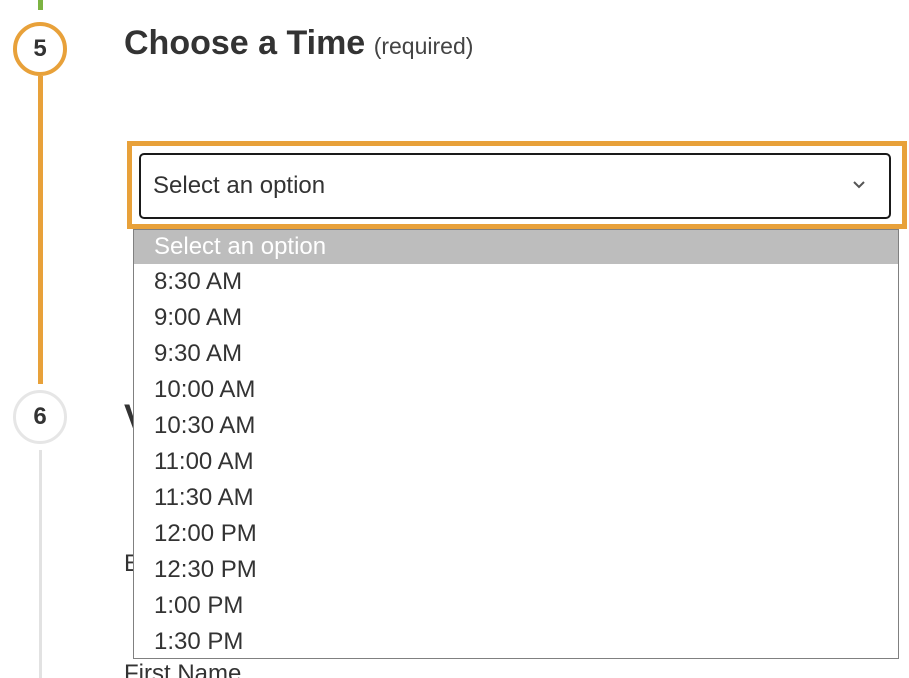 This screenshot has height=678, width=909. I want to click on inactive-step-connector, so click(40, 564).